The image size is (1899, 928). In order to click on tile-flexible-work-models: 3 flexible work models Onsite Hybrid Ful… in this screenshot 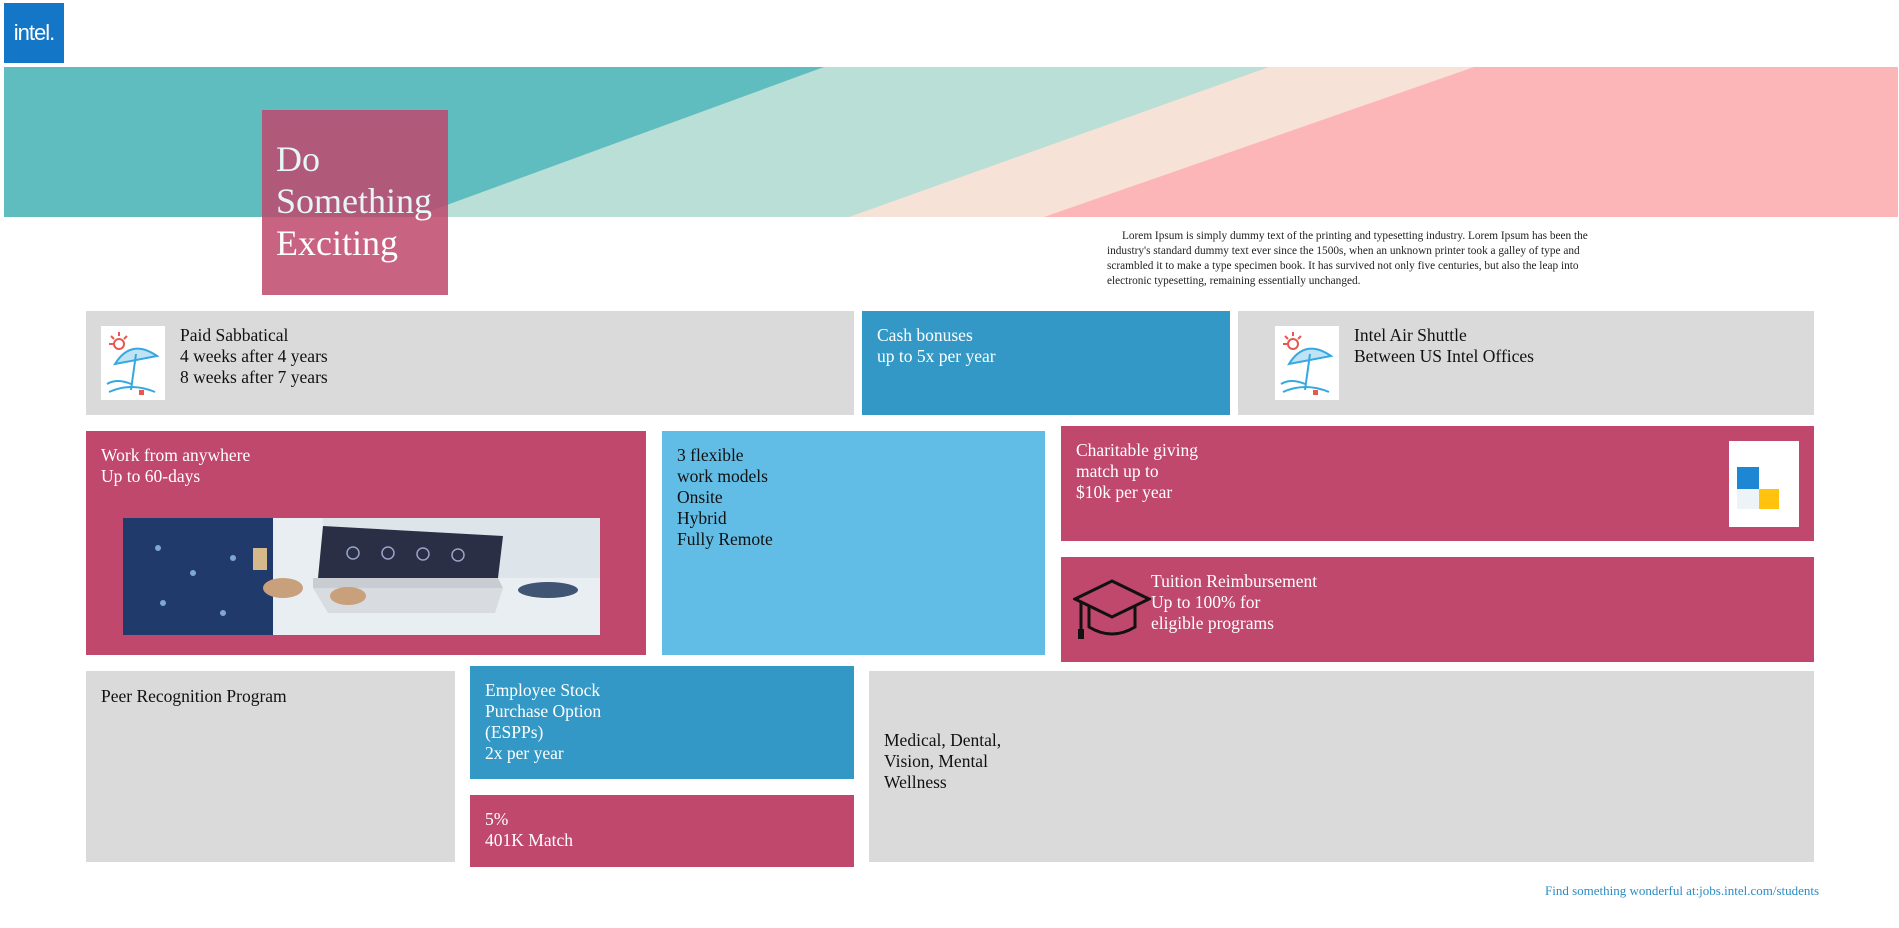, I will do `click(853, 543)`.